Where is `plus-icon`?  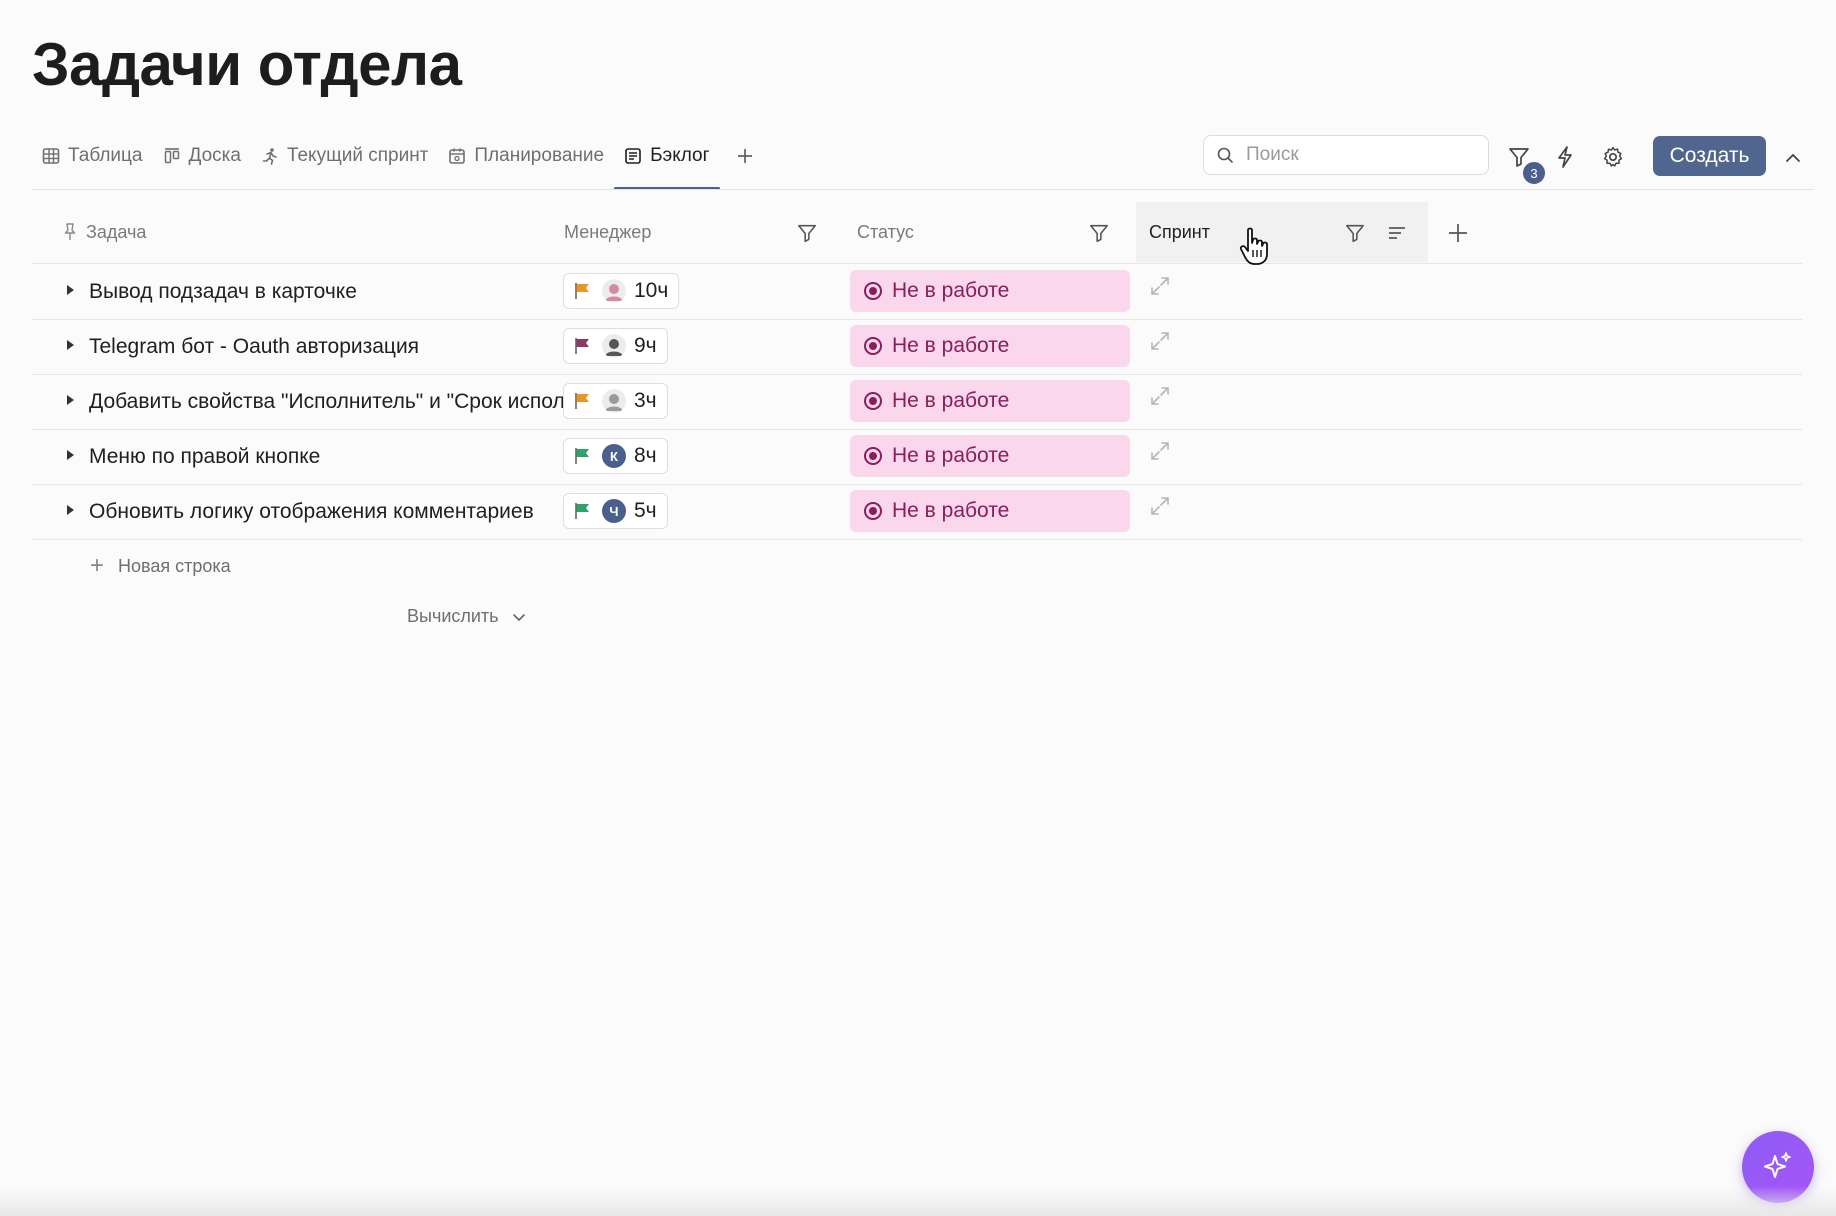
plus-icon is located at coordinates (744, 156).